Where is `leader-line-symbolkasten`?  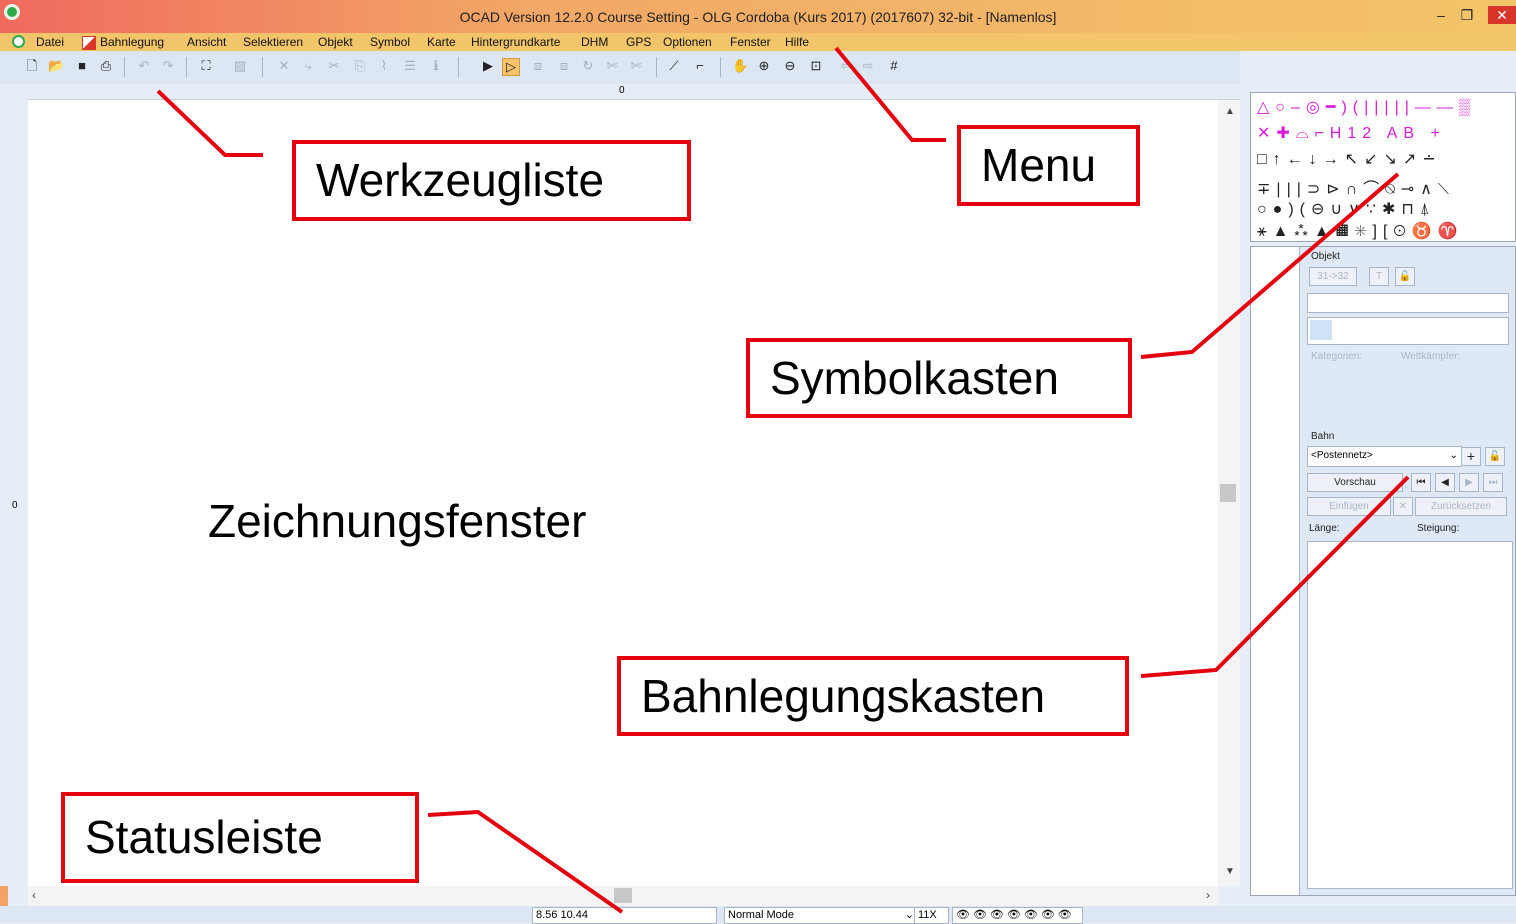
leader-line-symbolkasten is located at coordinates (1270, 265).